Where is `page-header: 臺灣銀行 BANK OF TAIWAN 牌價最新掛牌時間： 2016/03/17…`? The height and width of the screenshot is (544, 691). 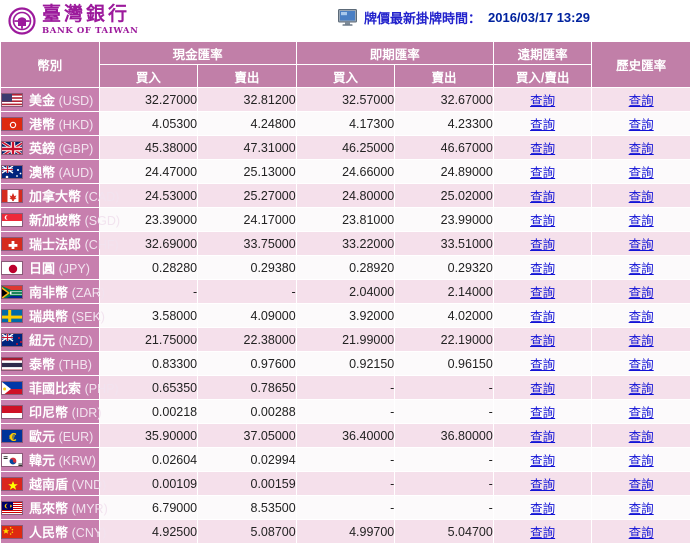 page-header: 臺灣銀行 BANK OF TAIWAN 牌價最新掛牌時間： 2016/03/17… is located at coordinates (345, 20).